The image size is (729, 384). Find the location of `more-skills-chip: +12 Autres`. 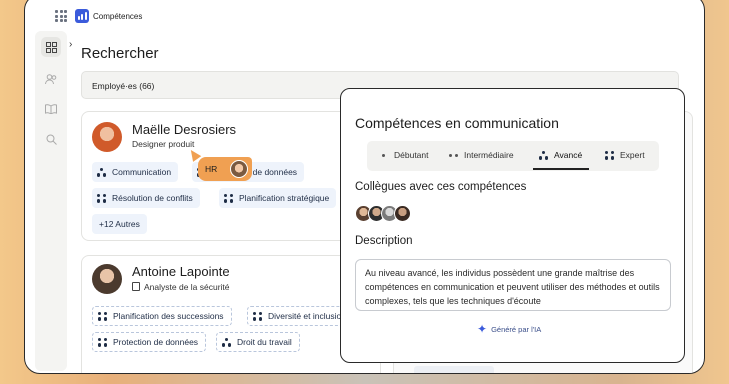

more-skills-chip: +12 Autres is located at coordinates (119, 224).